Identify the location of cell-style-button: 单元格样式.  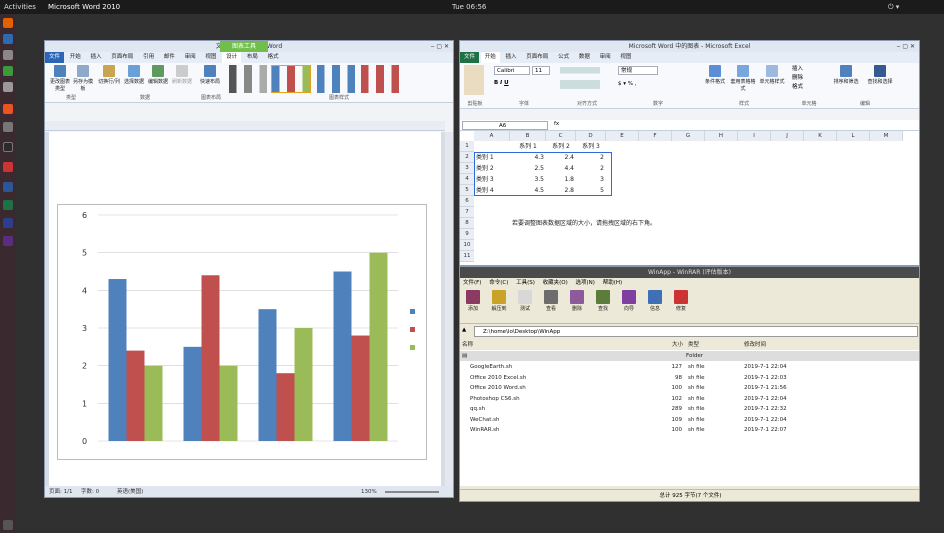
(772, 75).